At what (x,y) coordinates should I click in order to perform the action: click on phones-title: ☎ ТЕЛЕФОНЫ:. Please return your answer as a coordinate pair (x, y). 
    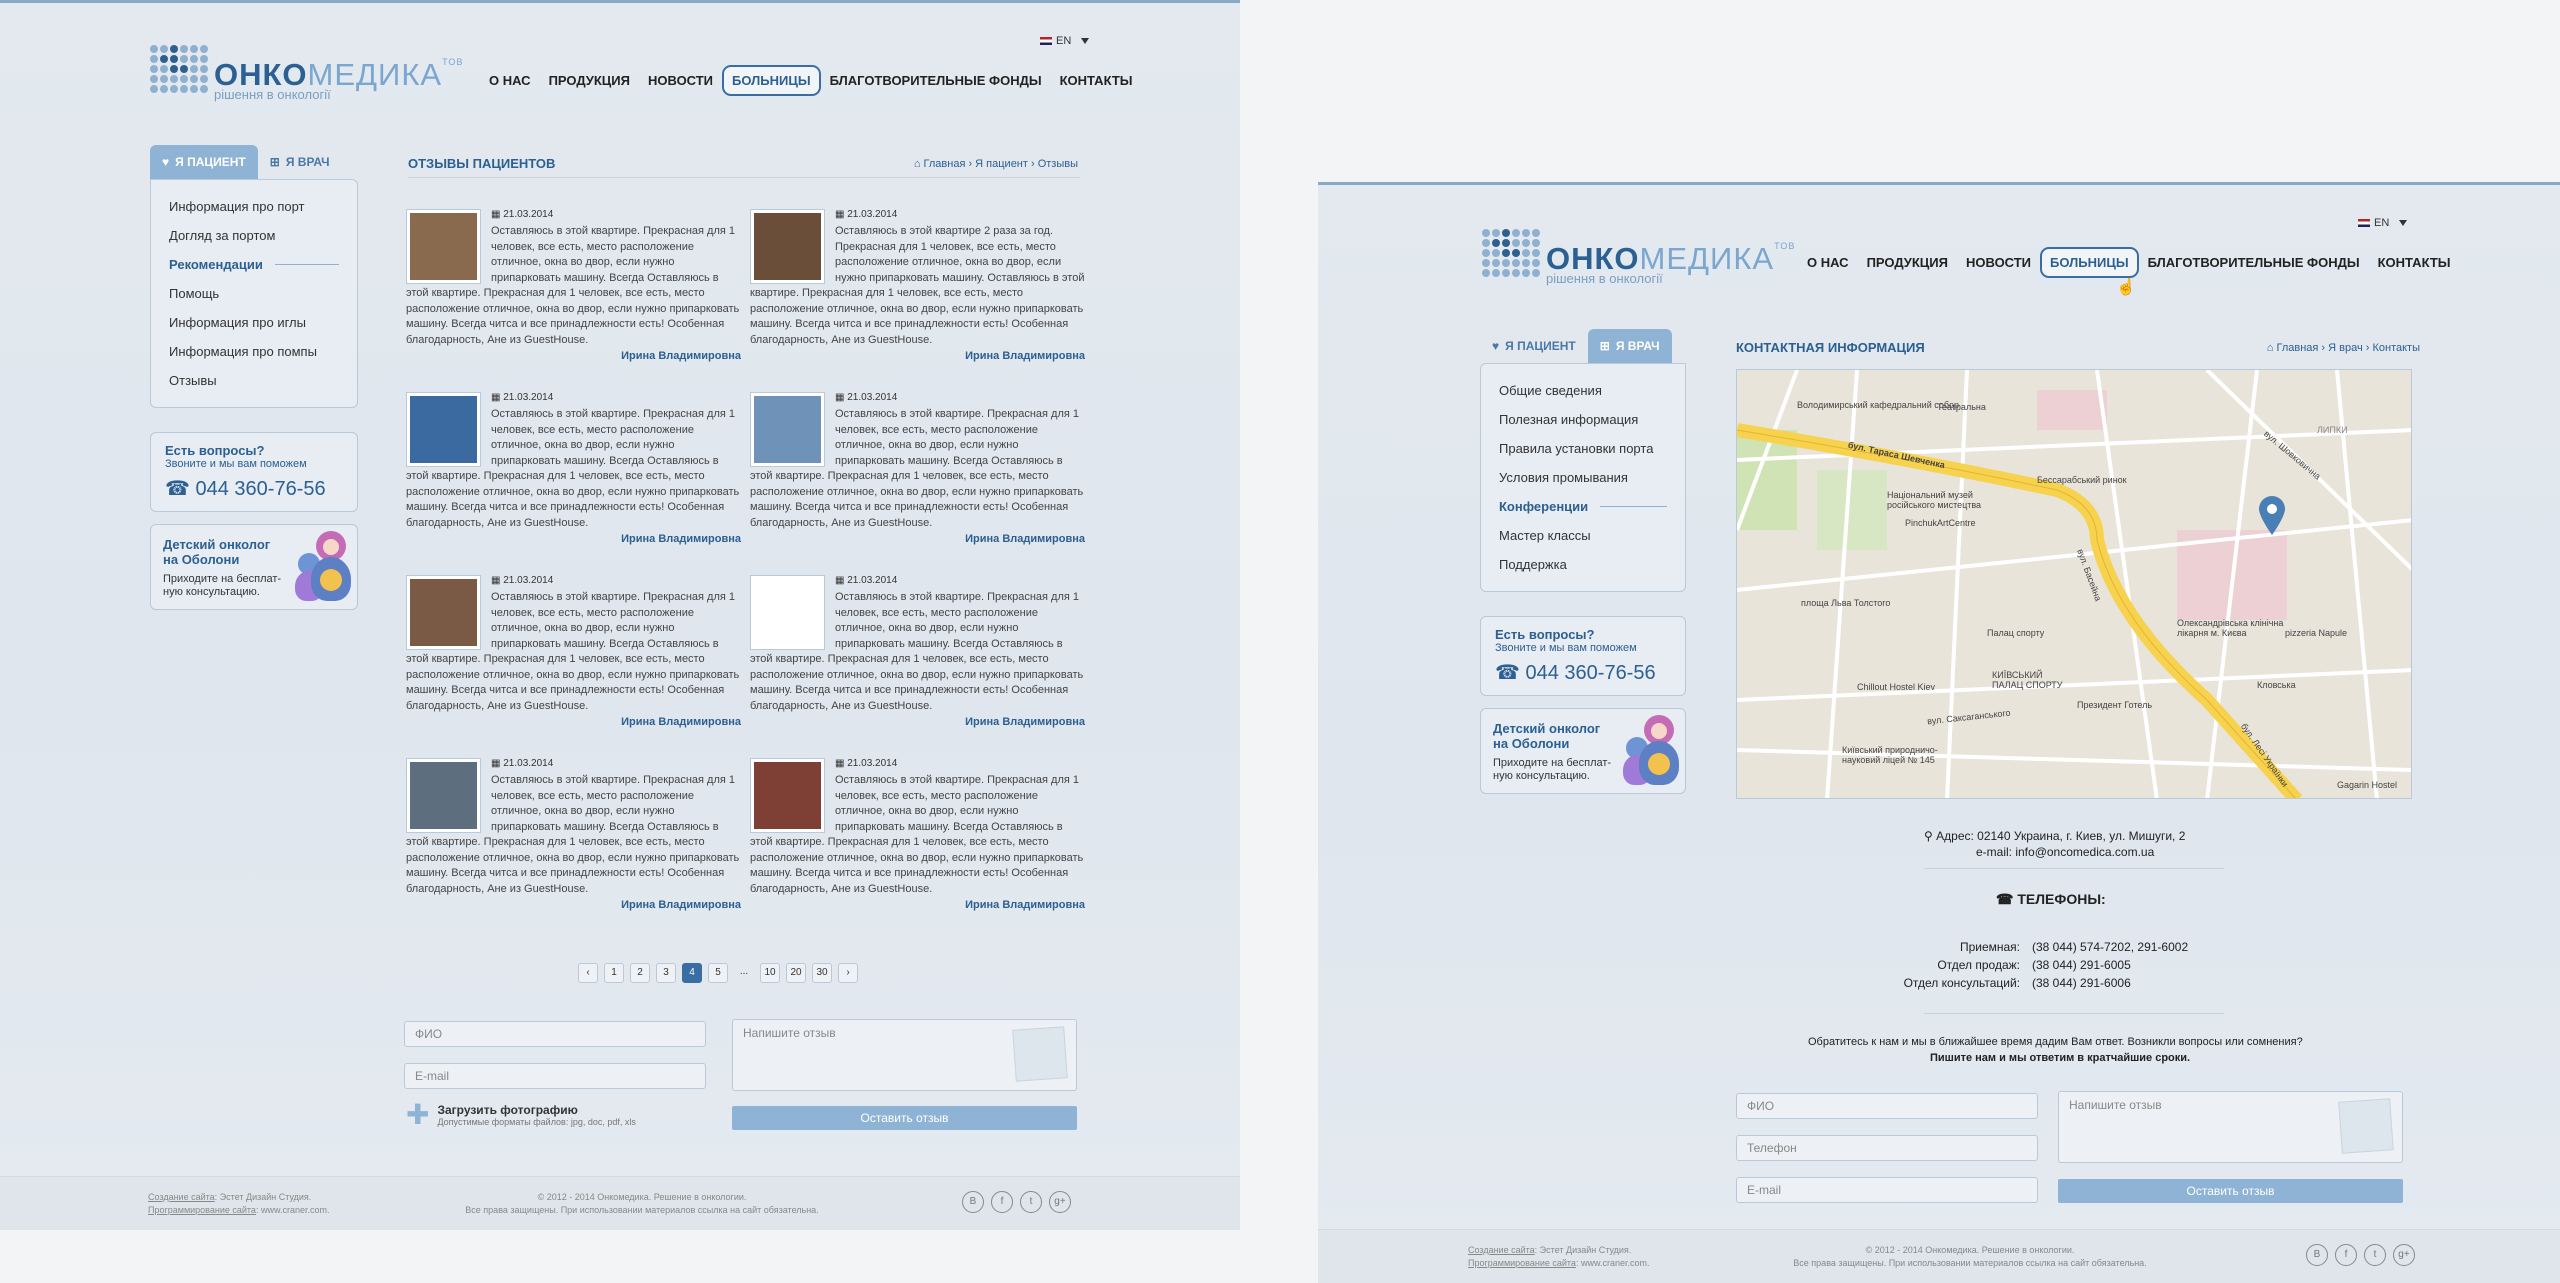
    Looking at the image, I should click on (2051, 899).